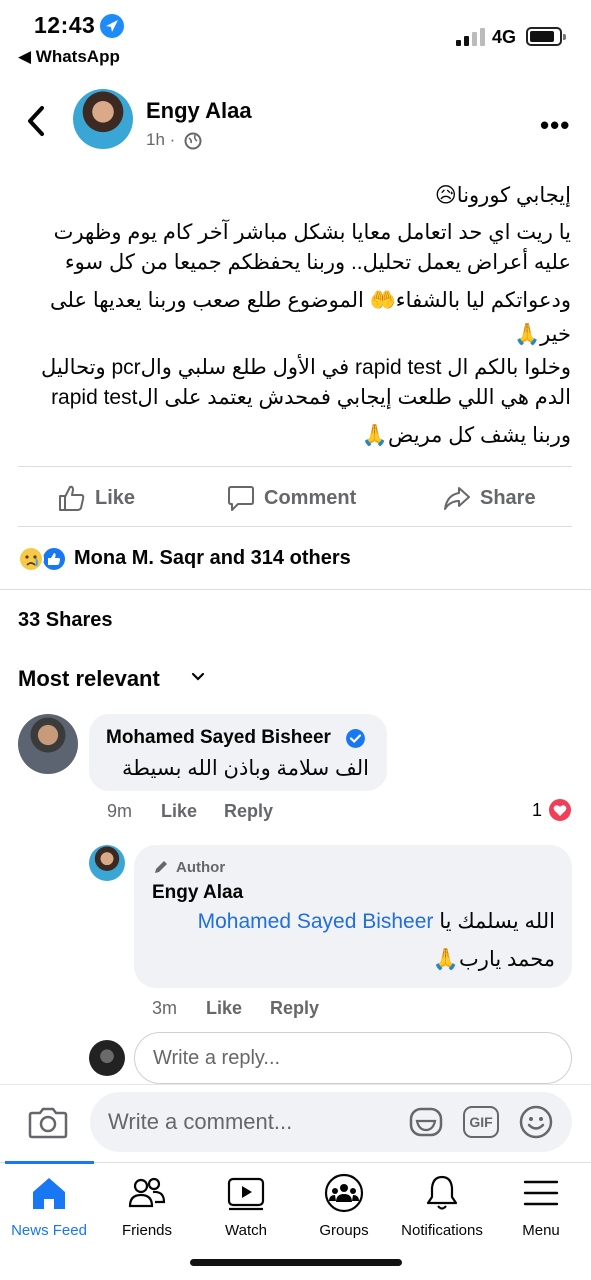 The image size is (591, 1280). What do you see at coordinates (246, 1194) in the screenshot?
I see `watch-icon` at bounding box center [246, 1194].